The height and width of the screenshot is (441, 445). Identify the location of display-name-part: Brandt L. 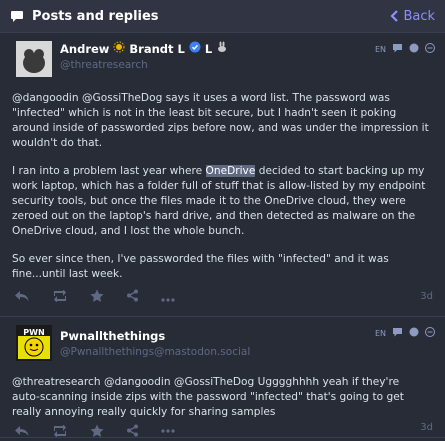
(157, 48).